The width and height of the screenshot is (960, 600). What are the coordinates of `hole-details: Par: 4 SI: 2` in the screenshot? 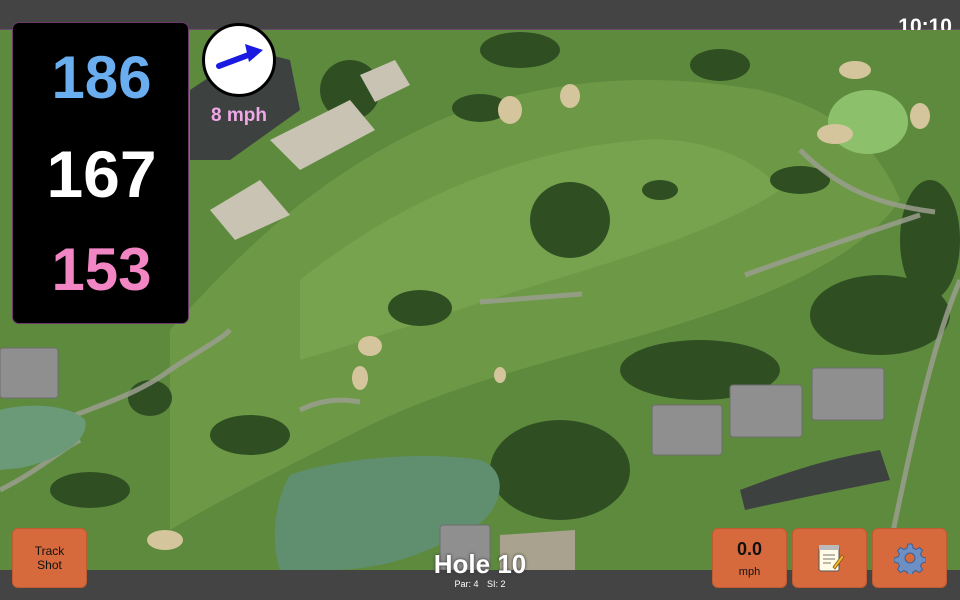 It's located at (480, 584).